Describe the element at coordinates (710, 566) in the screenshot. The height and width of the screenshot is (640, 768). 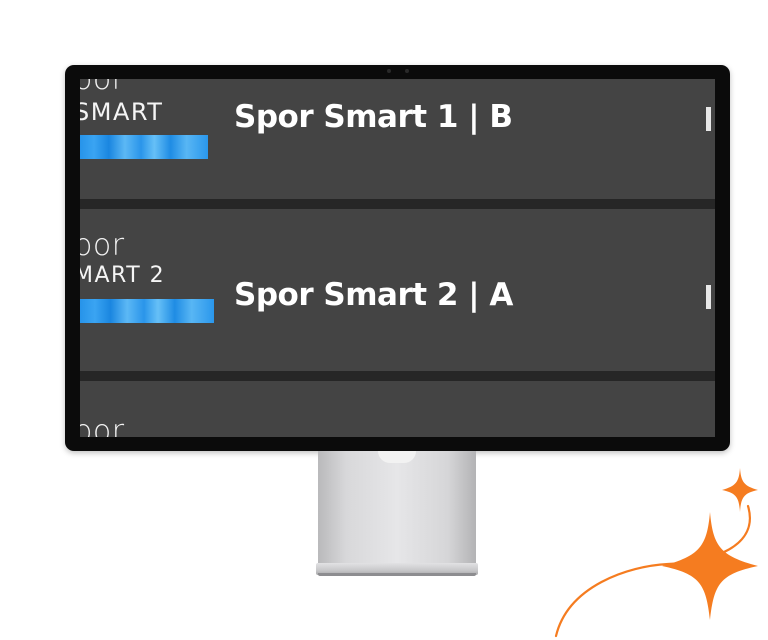
I see `large-star` at that location.